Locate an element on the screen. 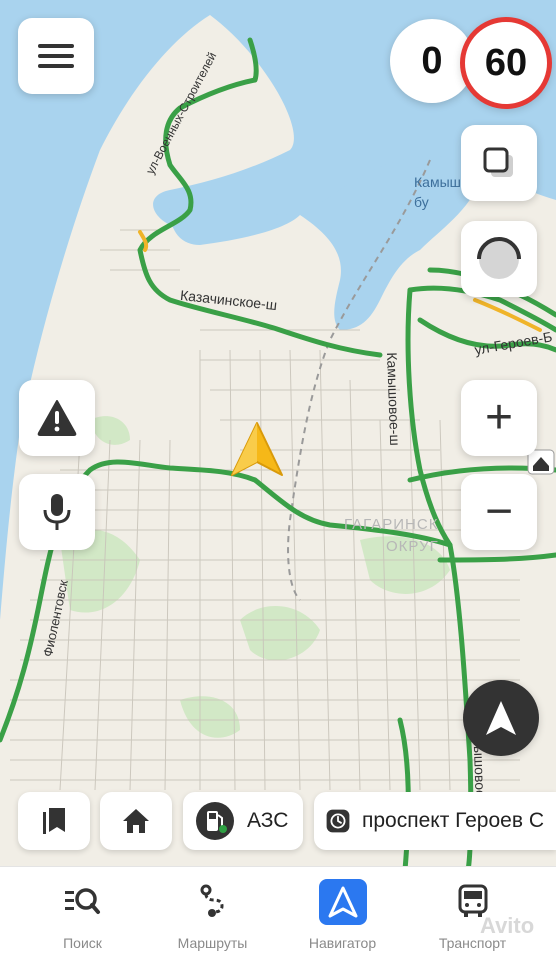 Image resolution: width=556 pixels, height=961 pixels. zoom-in-button: + is located at coordinates (499, 418).